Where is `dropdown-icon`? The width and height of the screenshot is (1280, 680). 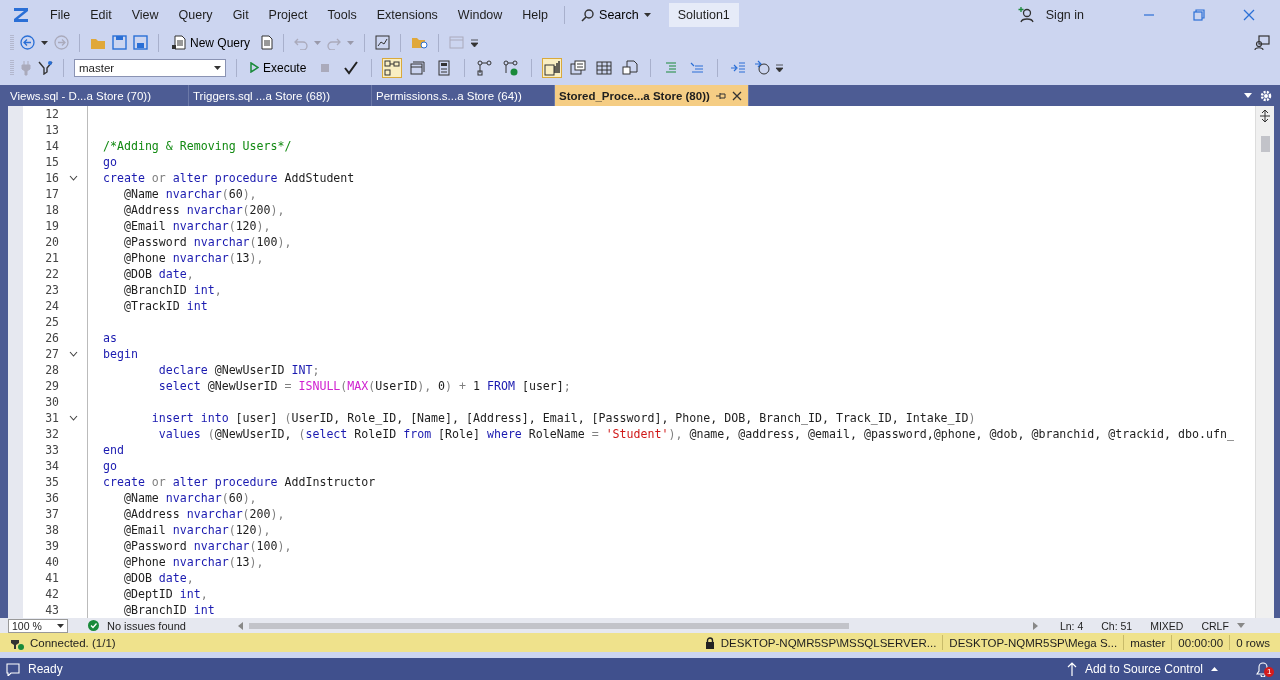 dropdown-icon is located at coordinates (1248, 95).